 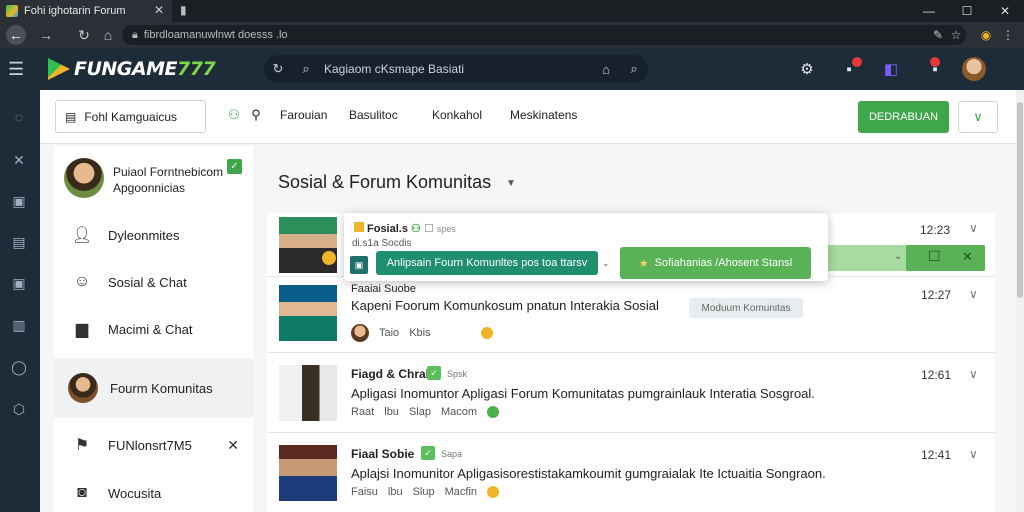 What do you see at coordinates (360, 333) in the screenshot?
I see `author-avatar` at bounding box center [360, 333].